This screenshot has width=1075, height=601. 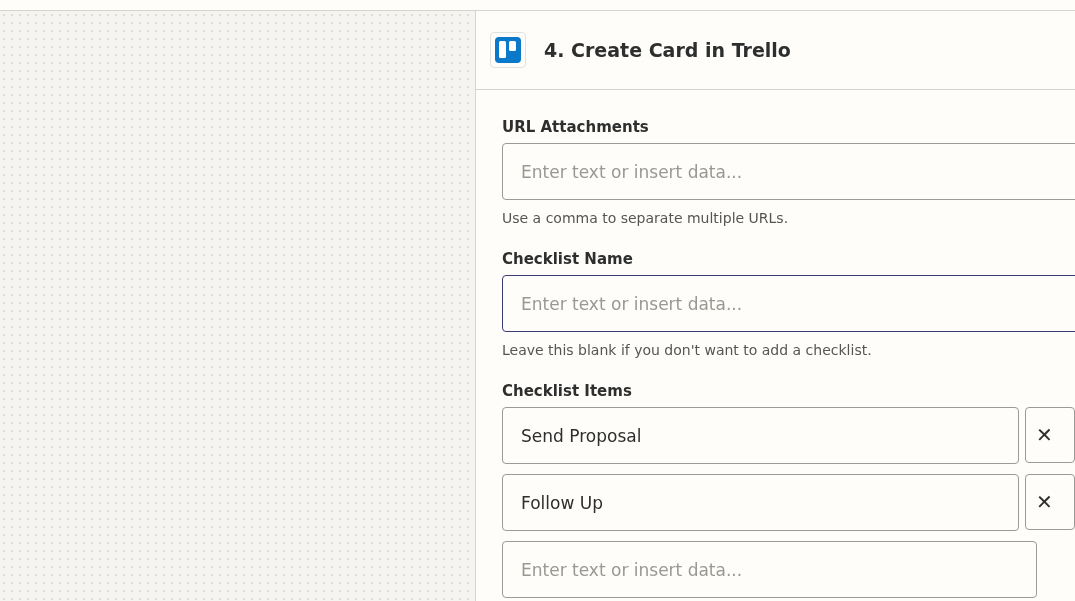 I want to click on input-field: Send Proposal, so click(x=760, y=435).